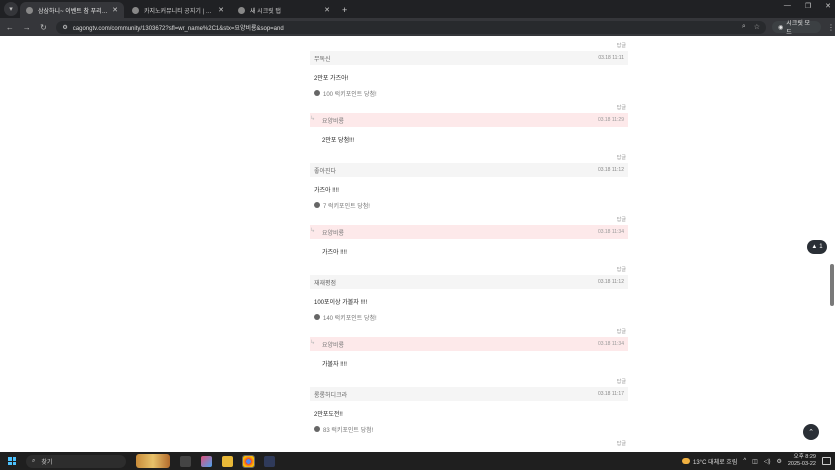 Image resolution: width=835 pixels, height=470 pixels. Describe the element at coordinates (330, 394) in the screenshot. I see `comment-author: 롱롱허디크라` at that location.